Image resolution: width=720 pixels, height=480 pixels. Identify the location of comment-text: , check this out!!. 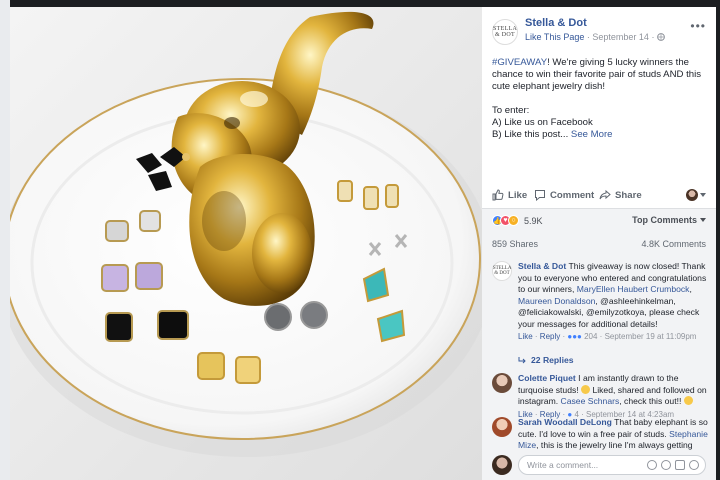
(651, 401).